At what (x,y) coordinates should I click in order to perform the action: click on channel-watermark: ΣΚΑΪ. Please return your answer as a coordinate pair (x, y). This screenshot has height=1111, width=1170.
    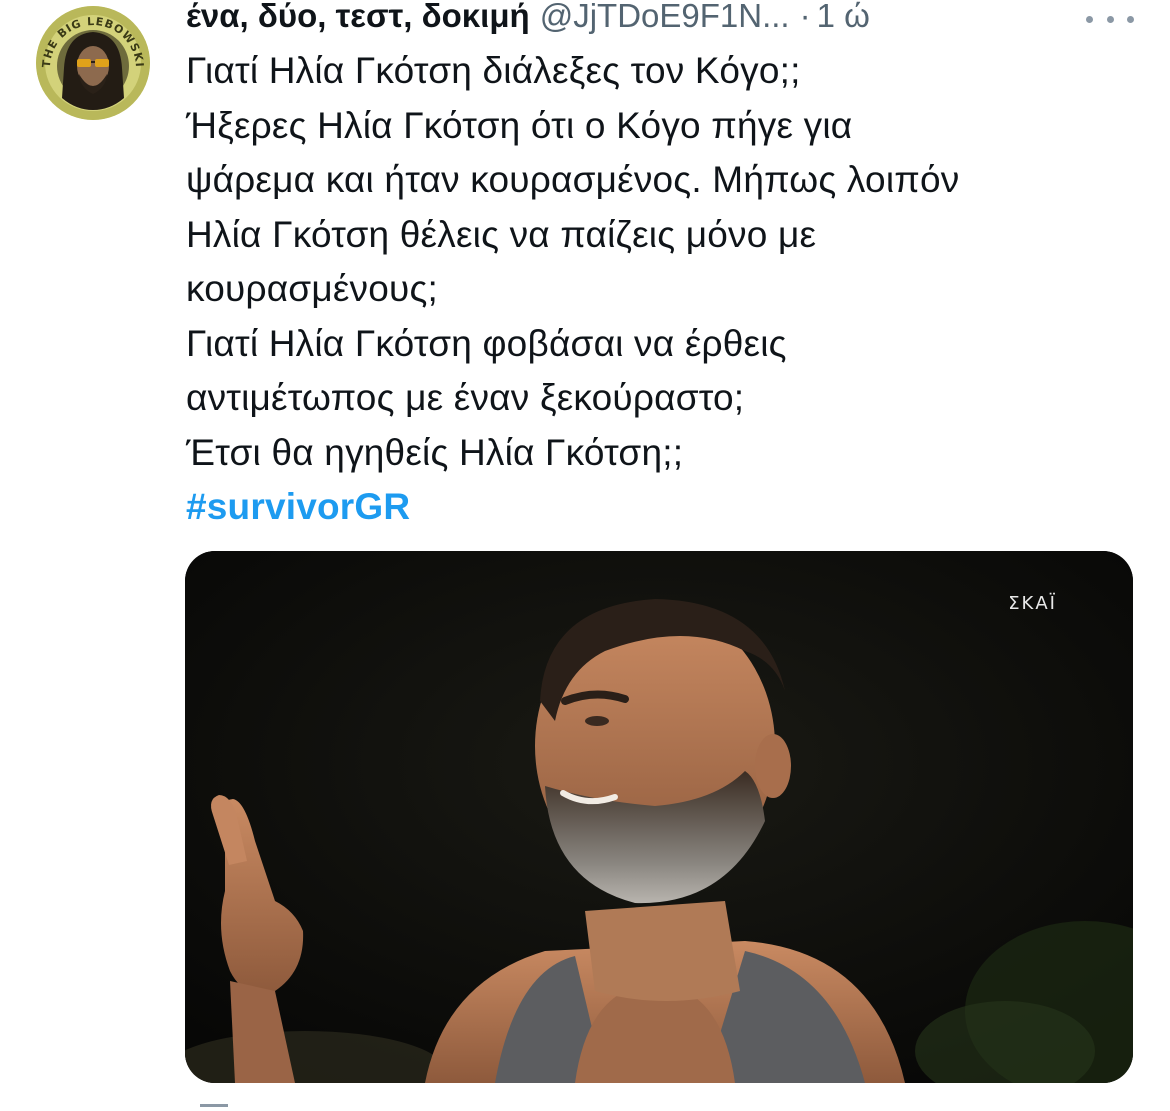
    Looking at the image, I should click on (1032, 603).